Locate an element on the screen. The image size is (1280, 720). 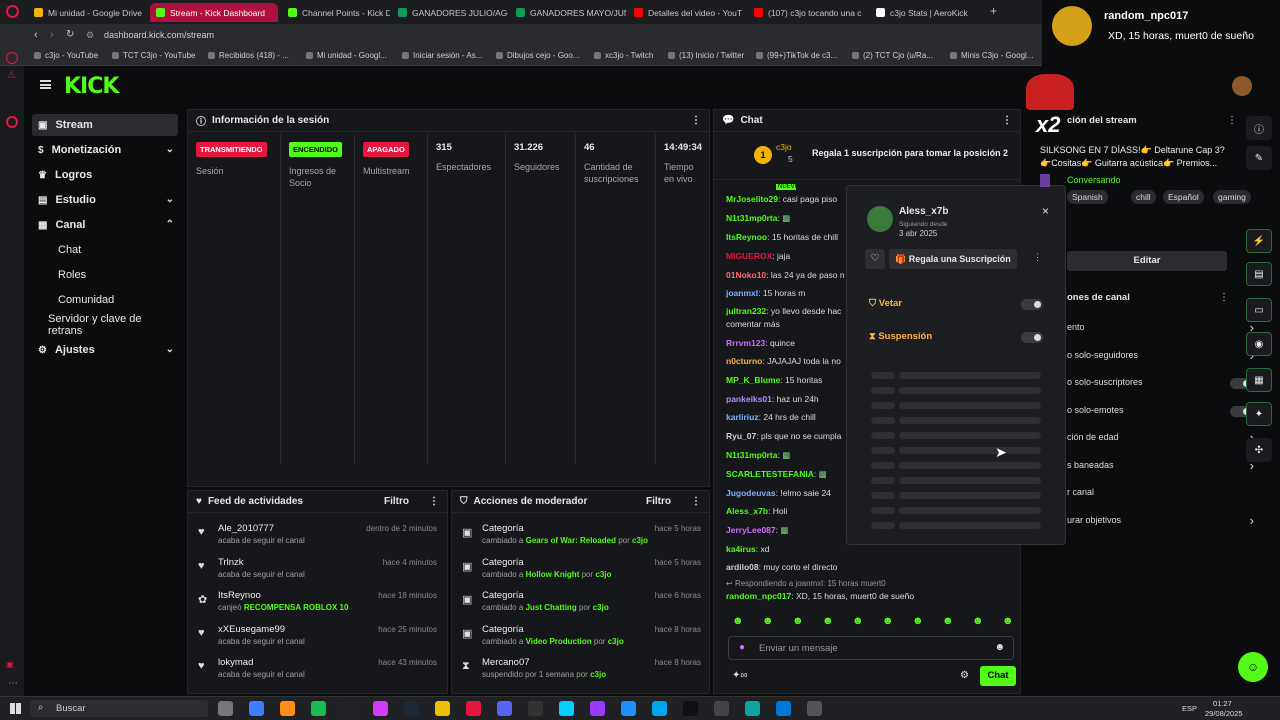
bolt-icon: ⚡ is located at coordinates (1259, 241).